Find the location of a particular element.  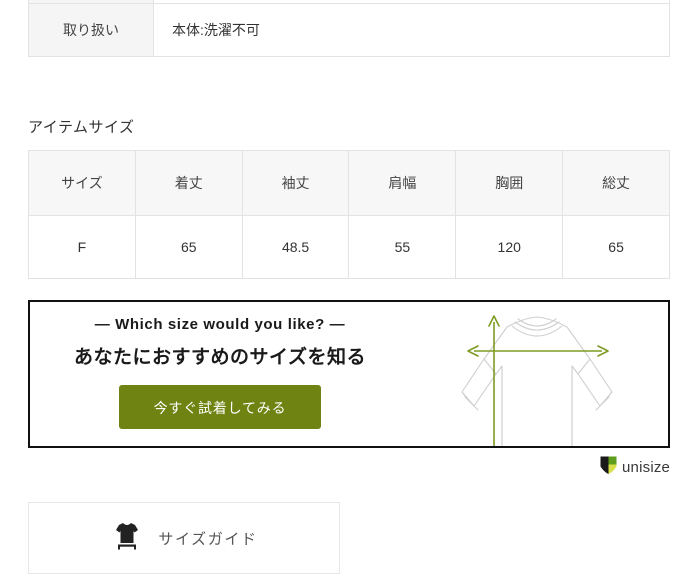

column-header-shoulder: 肩幅 is located at coordinates (402, 183).